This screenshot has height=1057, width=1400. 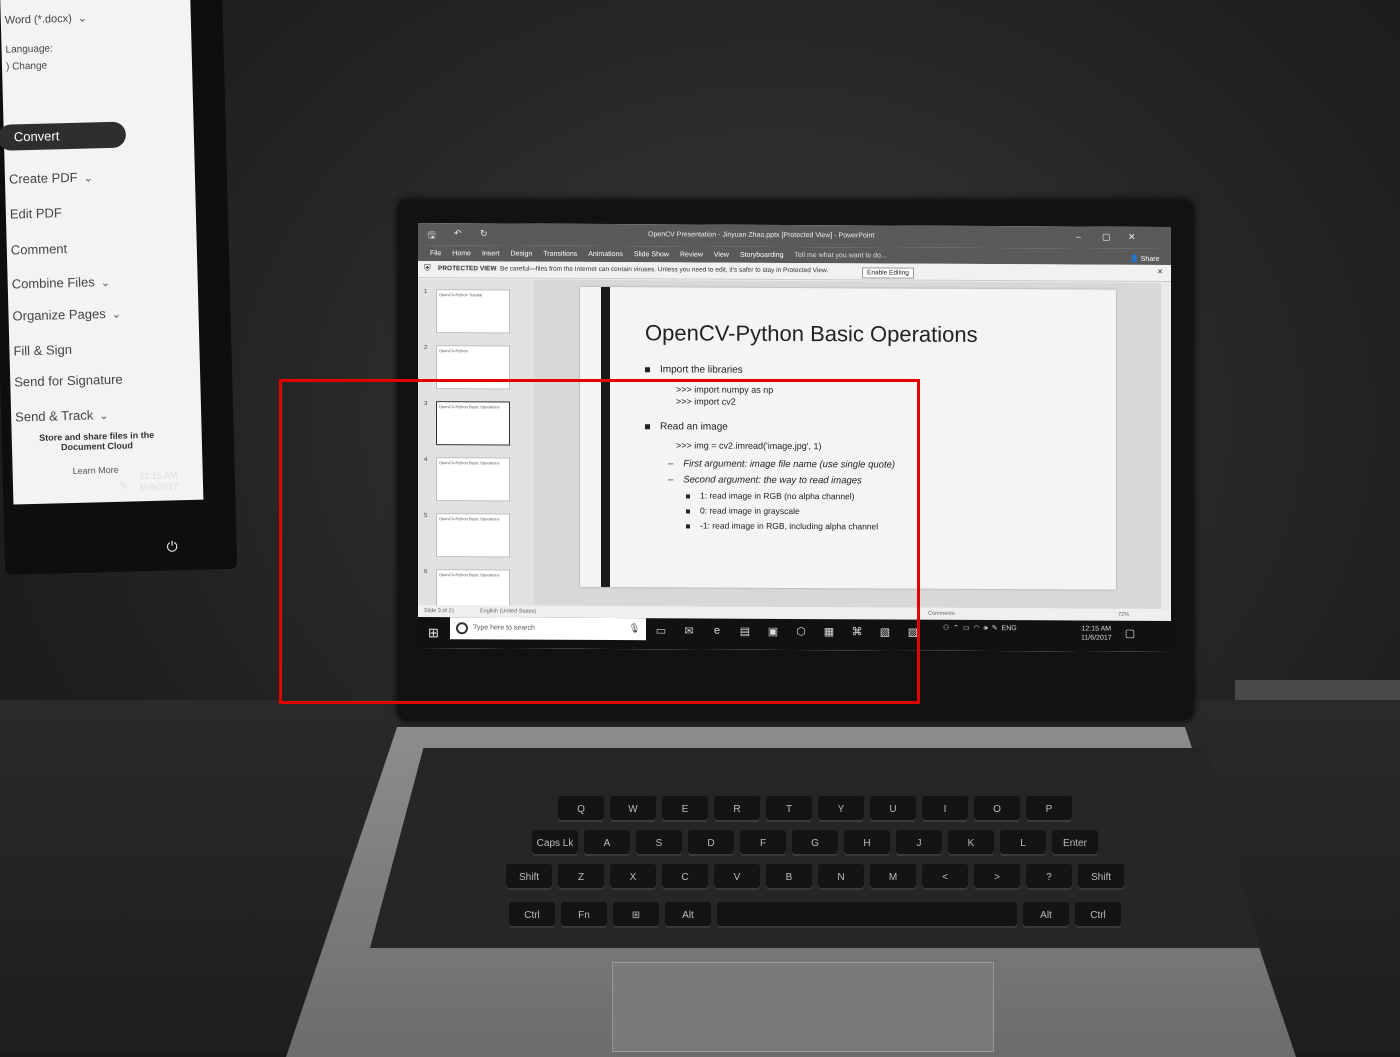 What do you see at coordinates (966, 628) in the screenshot?
I see `battery-icon: ▭` at bounding box center [966, 628].